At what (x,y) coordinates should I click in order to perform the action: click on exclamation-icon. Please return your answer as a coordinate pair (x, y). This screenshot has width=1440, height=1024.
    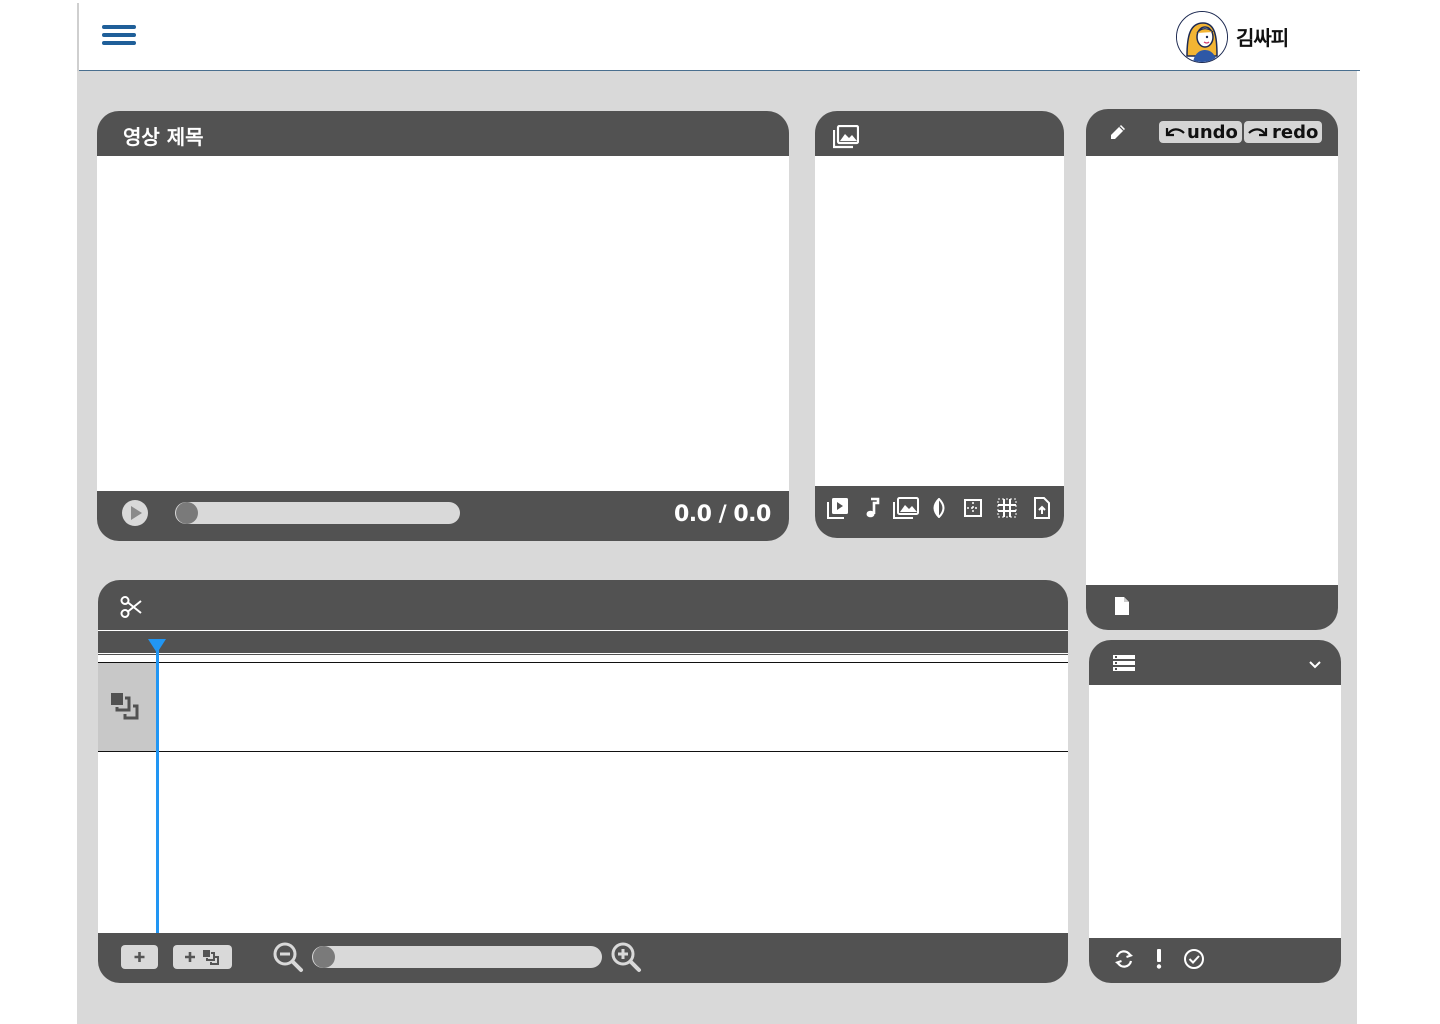
    Looking at the image, I should click on (1159, 959).